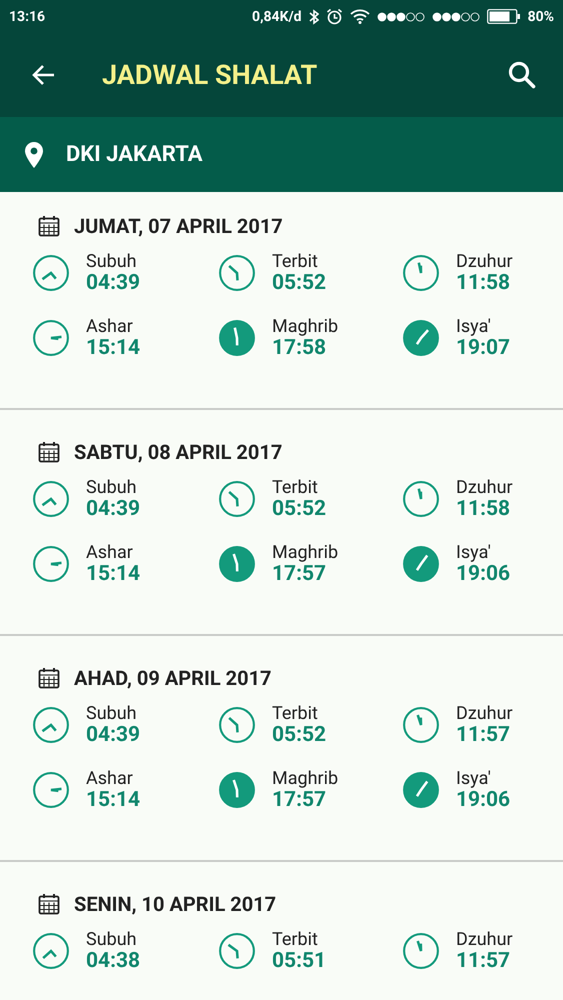 This screenshot has width=563, height=1000. Describe the element at coordinates (281, 154) in the screenshot. I see `location-bar: DKI JAKARTA` at that location.